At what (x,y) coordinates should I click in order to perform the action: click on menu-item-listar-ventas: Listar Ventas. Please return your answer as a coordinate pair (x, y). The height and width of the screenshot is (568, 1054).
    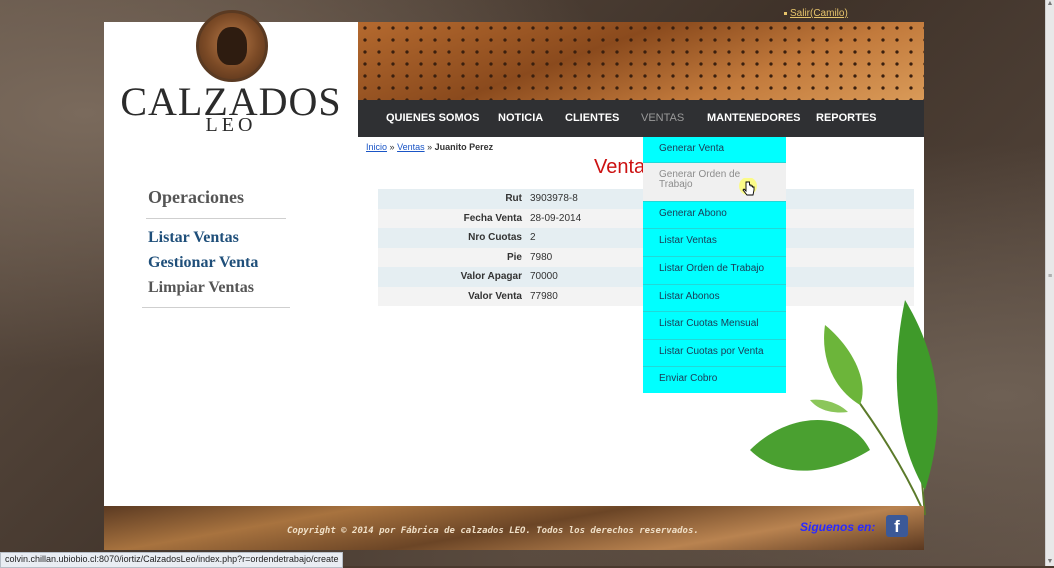
    Looking at the image, I should click on (714, 243).